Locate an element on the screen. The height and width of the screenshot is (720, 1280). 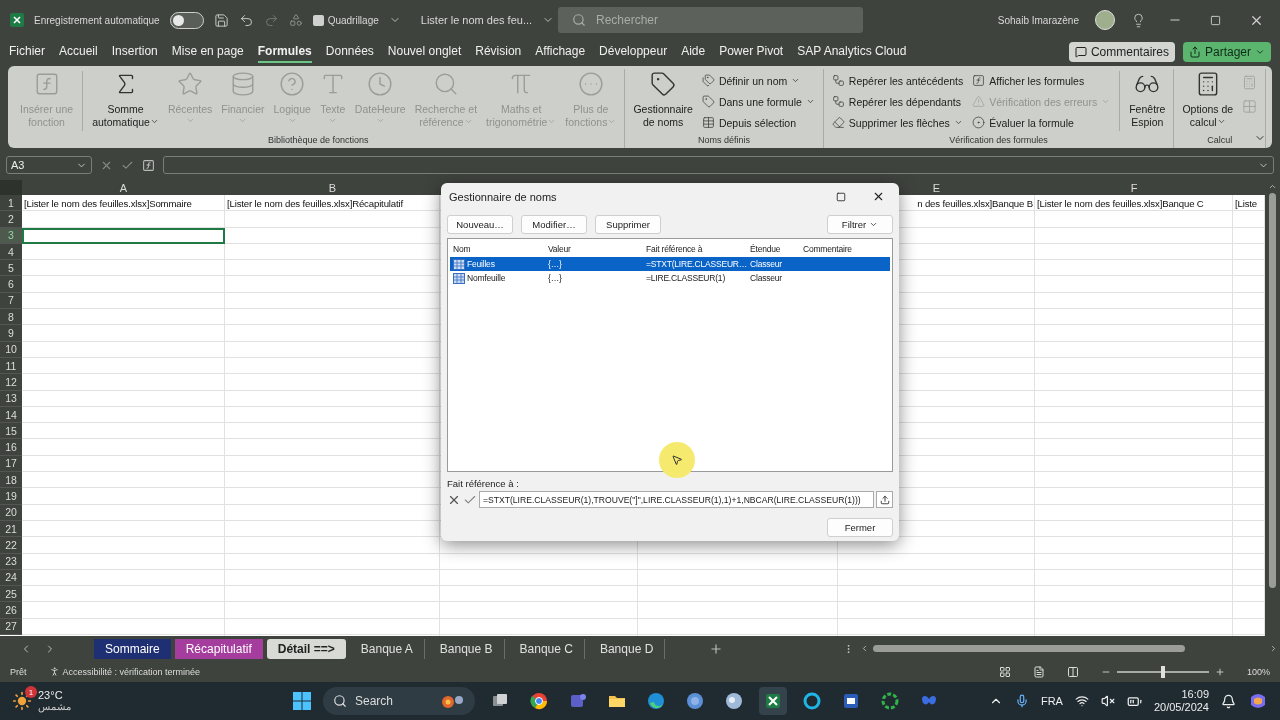
shapes-icon is located at coordinates (295, 20).